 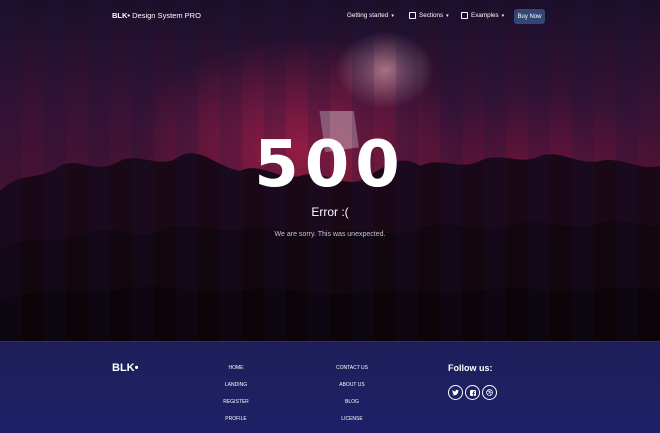 I want to click on footer-link-landing: LANDING, so click(x=236, y=385).